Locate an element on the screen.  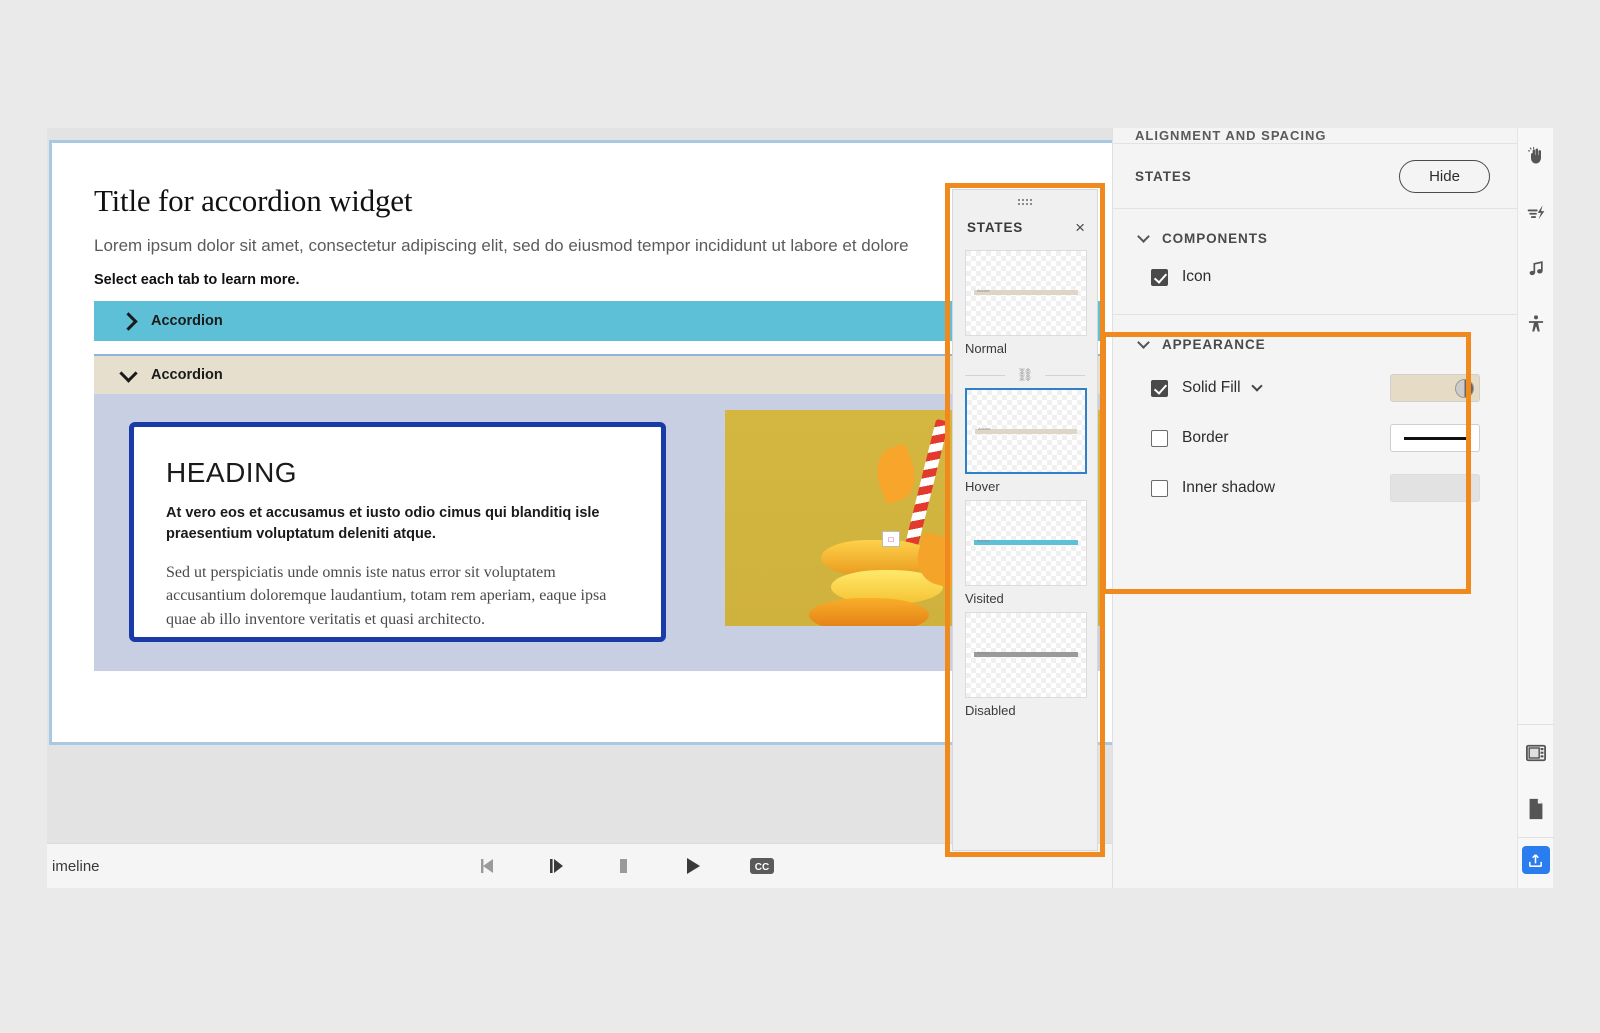
components-section-header: COMPONENTS is located at coordinates (1322, 238).